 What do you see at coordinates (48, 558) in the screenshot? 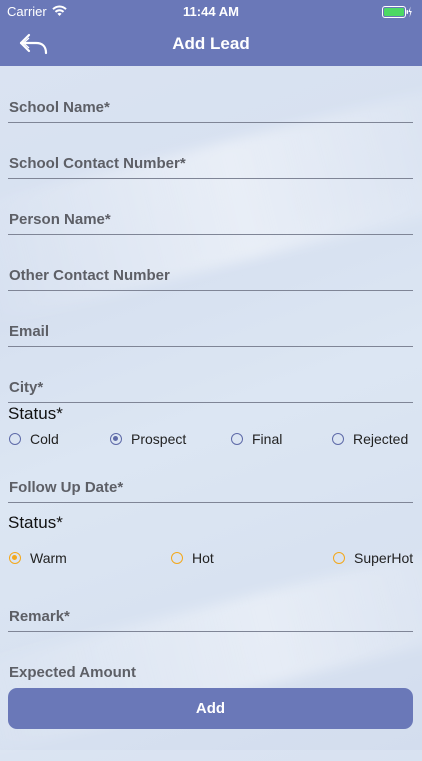
I see `radio-label: Warm` at bounding box center [48, 558].